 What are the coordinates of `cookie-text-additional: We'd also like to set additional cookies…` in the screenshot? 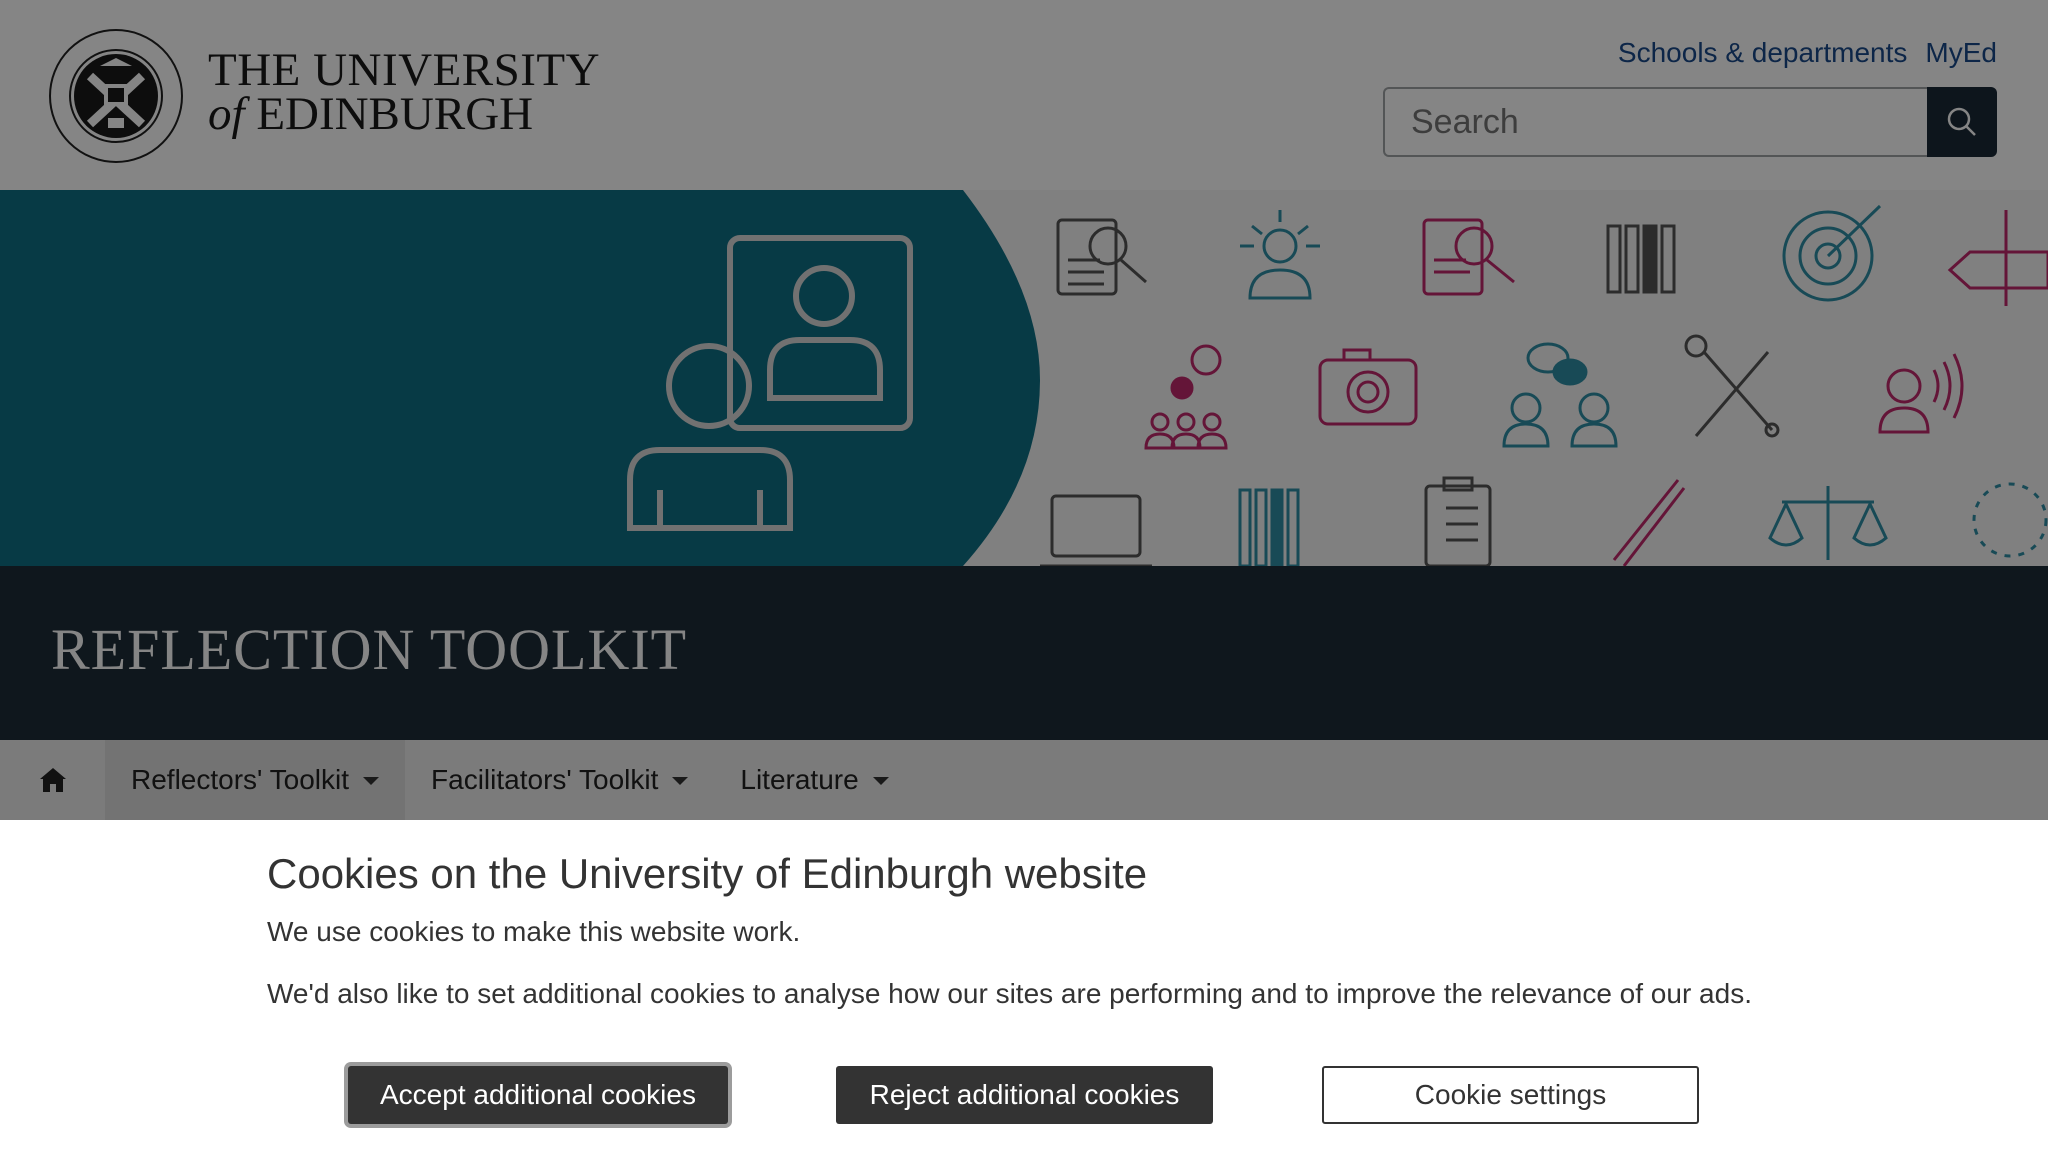 It's located at (1009, 993).